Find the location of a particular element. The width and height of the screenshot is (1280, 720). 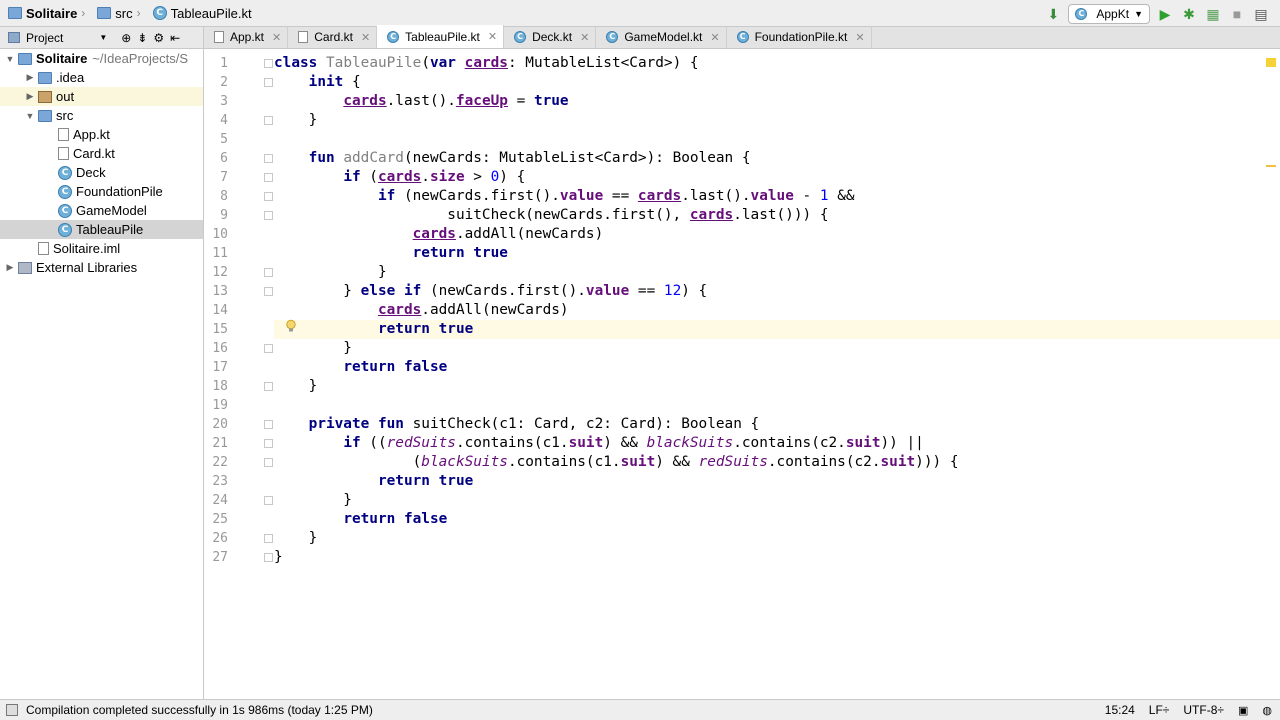

inspector-icon: ◍ is located at coordinates (1267, 710).